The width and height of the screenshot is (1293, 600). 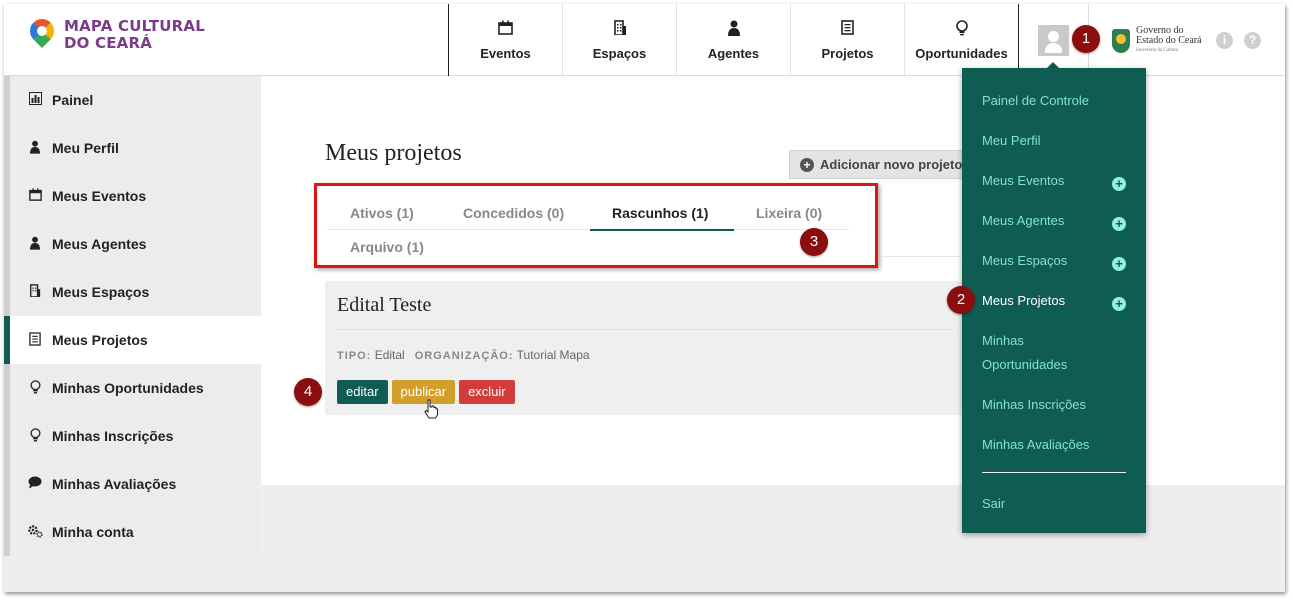 I want to click on sidebar-item-meus-espacos: Meus Espaços, so click(x=135, y=292).